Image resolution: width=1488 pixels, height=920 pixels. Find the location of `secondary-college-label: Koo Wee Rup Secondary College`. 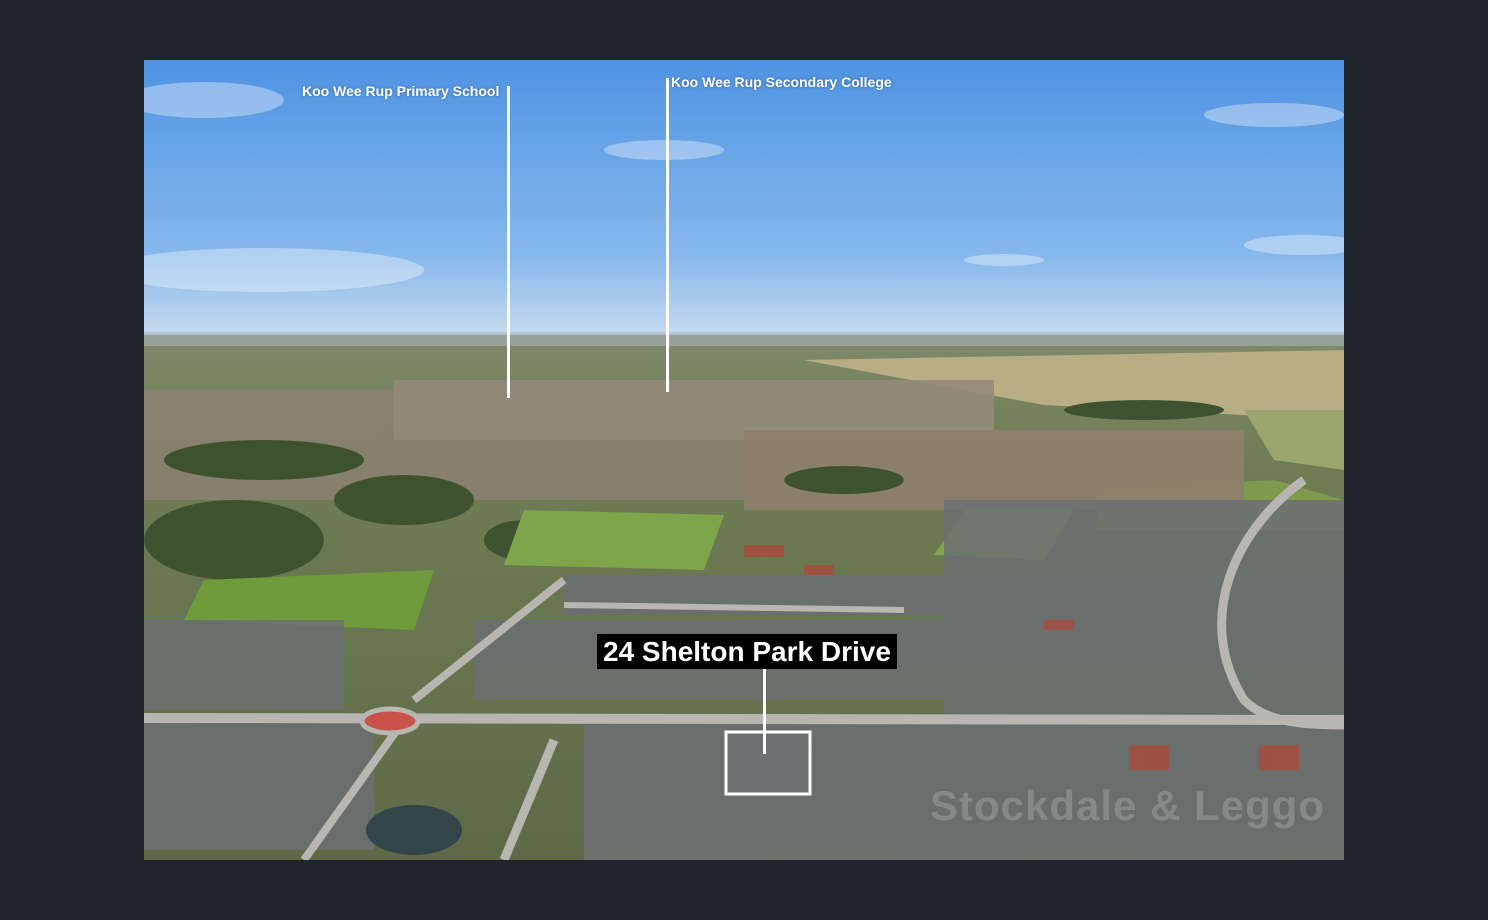

secondary-college-label: Koo Wee Rup Secondary College is located at coordinates (781, 82).